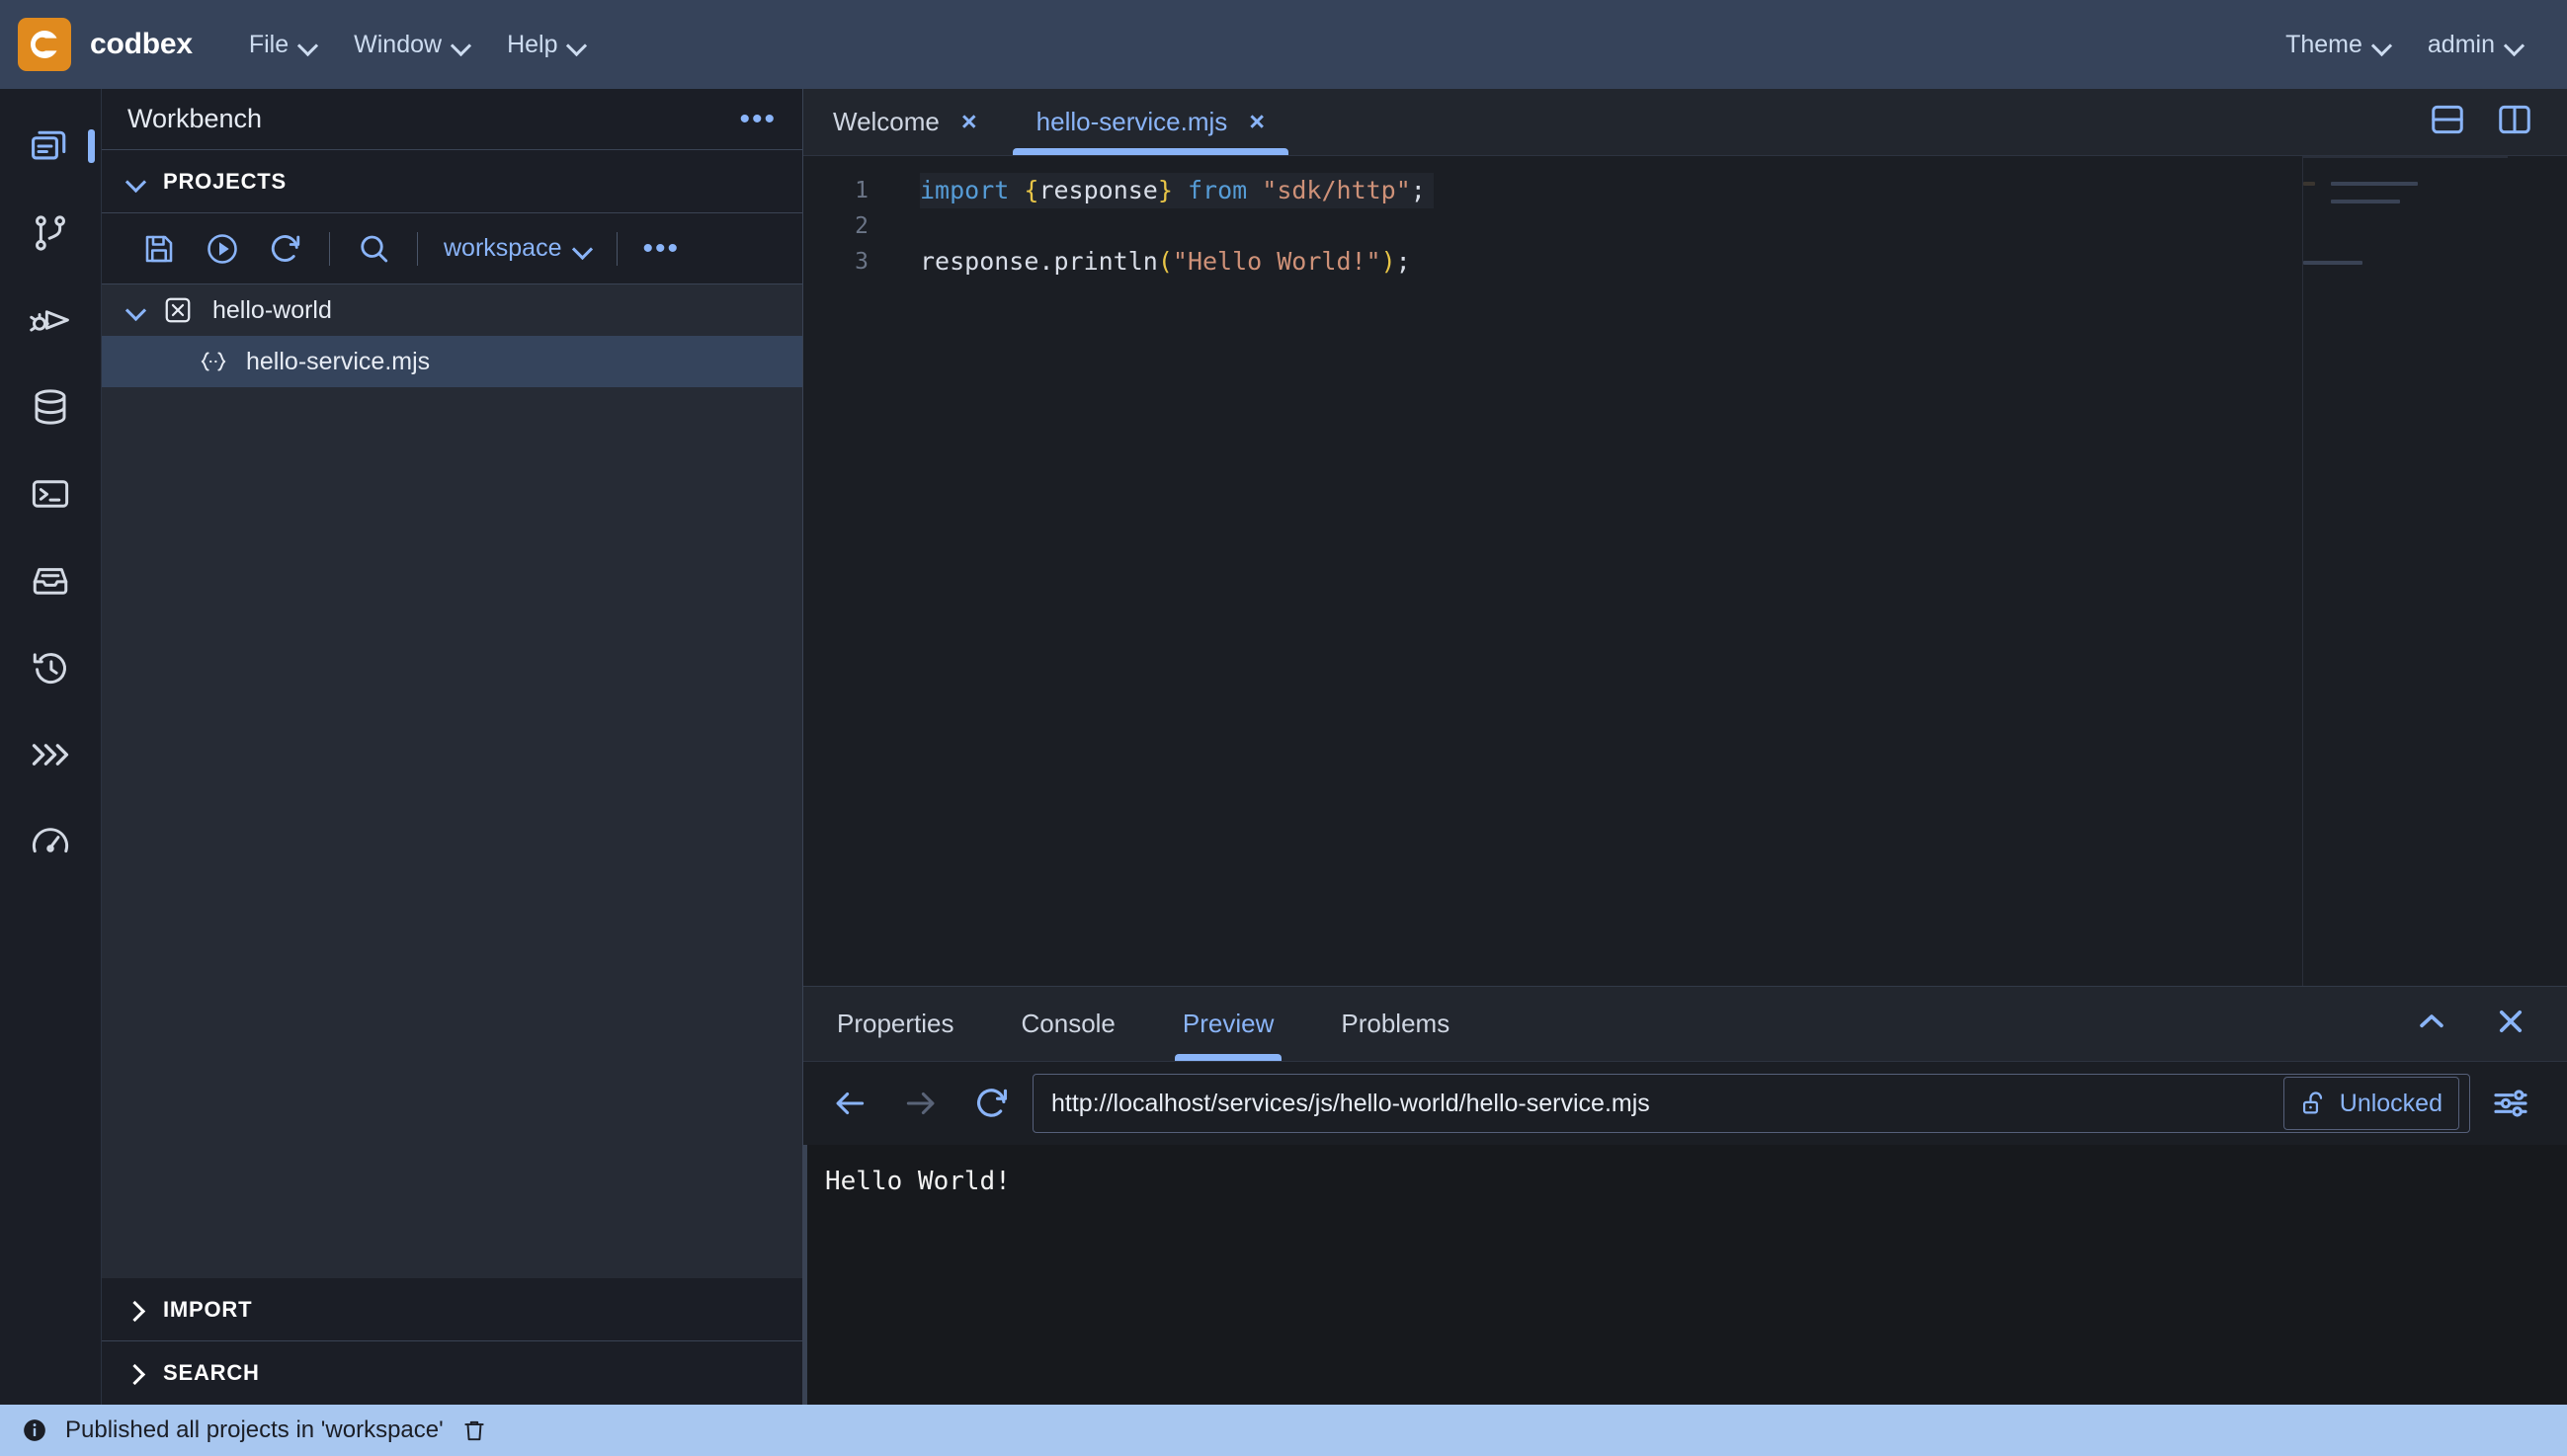 The height and width of the screenshot is (1456, 2567). Describe the element at coordinates (2370, 1103) in the screenshot. I see `preview-lock-button: Unlocked` at that location.